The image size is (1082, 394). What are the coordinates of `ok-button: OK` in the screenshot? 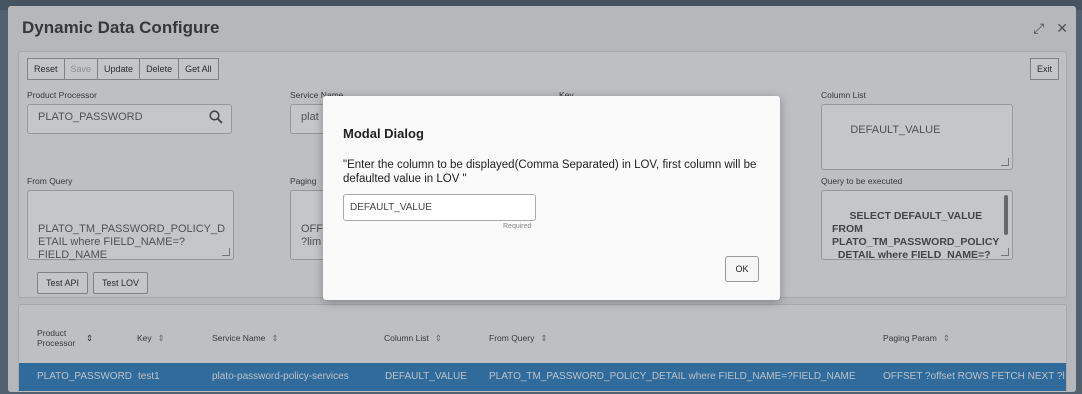 It's located at (742, 269).